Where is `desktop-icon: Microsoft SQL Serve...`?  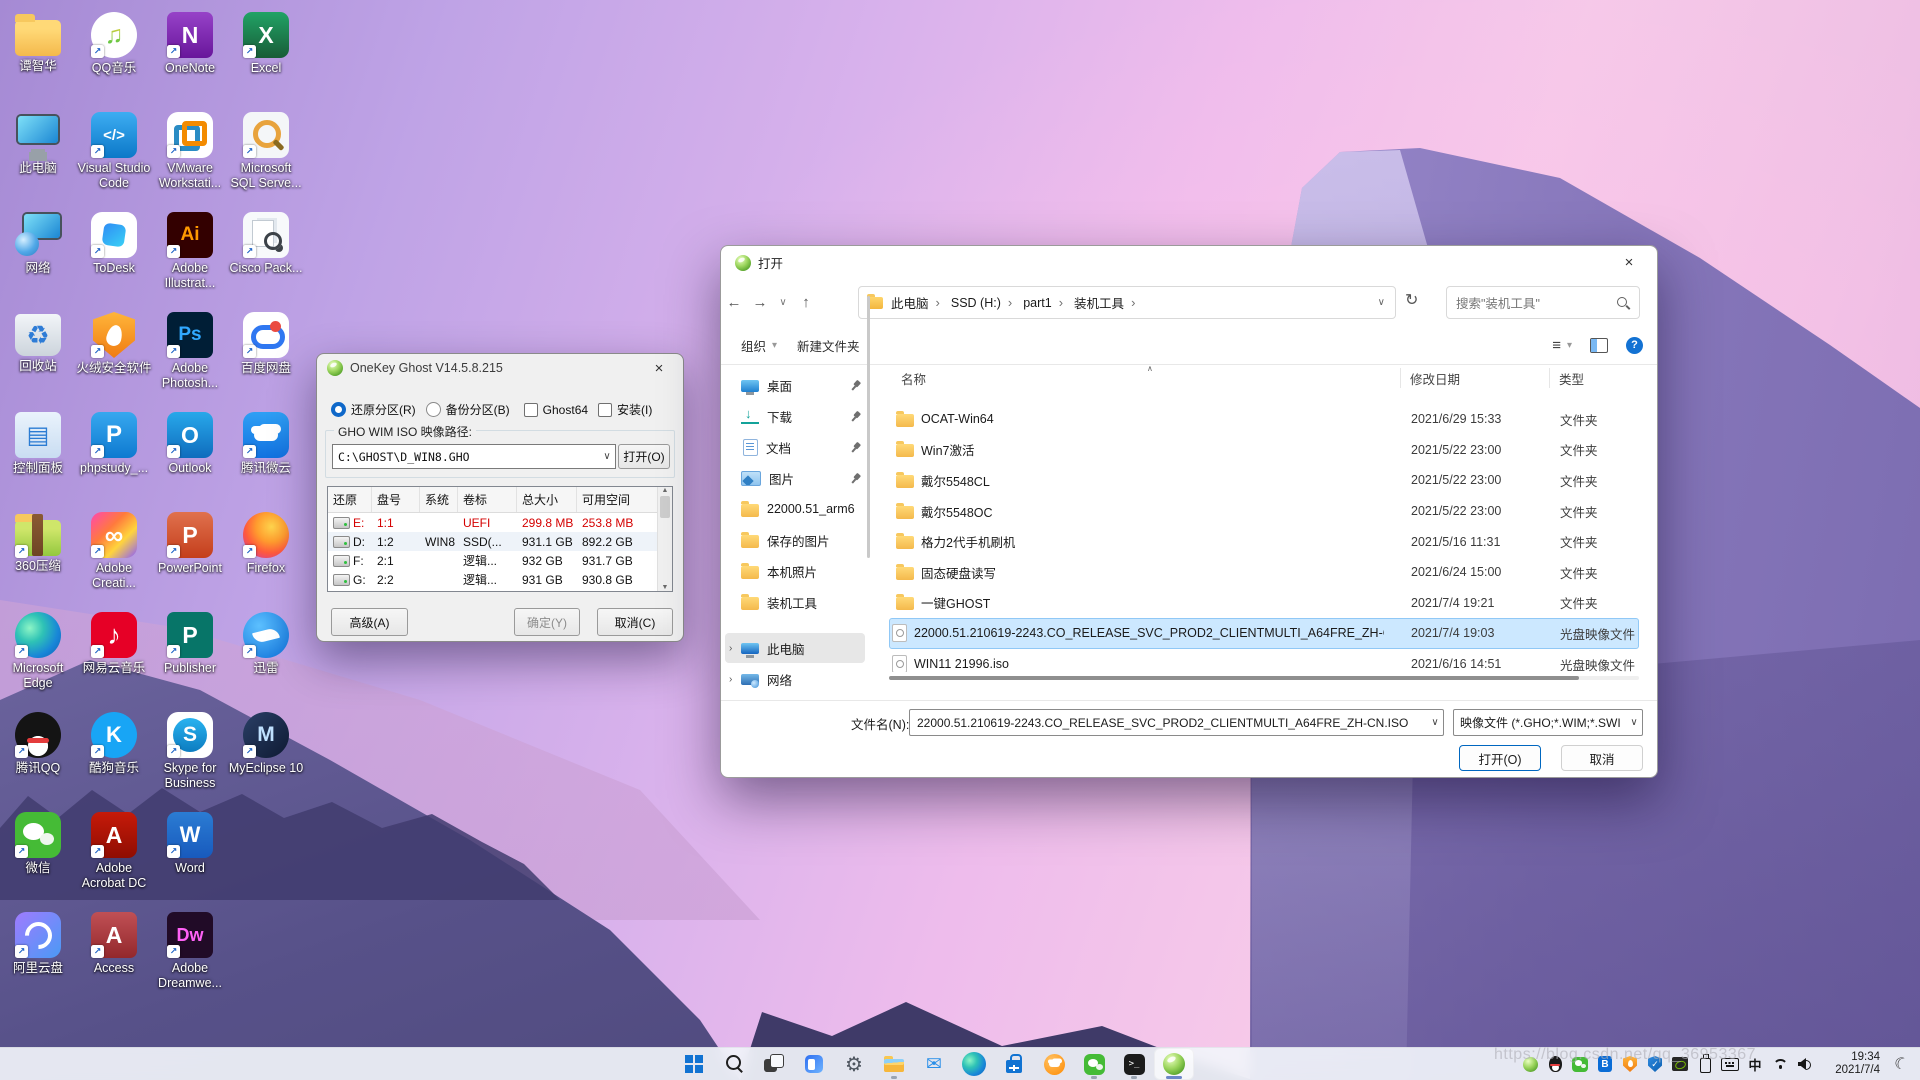
desktop-icon: Microsoft SQL Serve... is located at coordinates (266, 162).